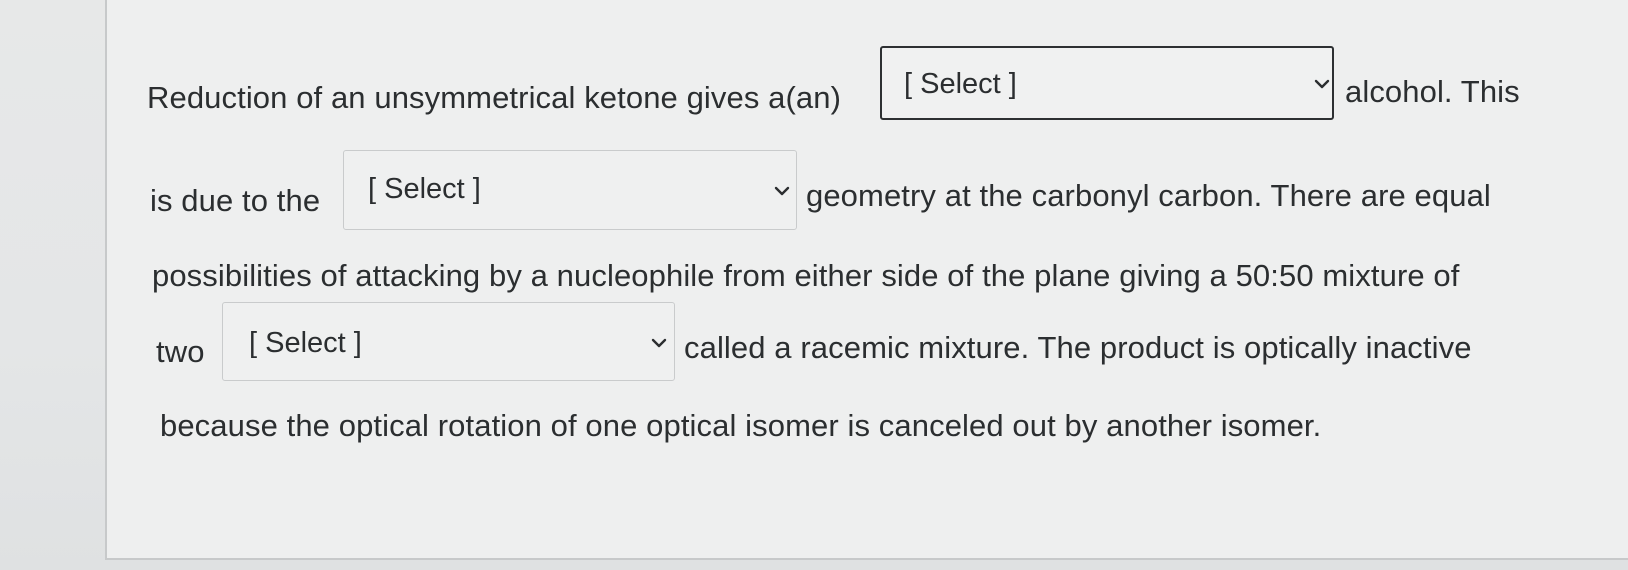 Image resolution: width=1628 pixels, height=570 pixels. I want to click on dropdown-1-value: [ Select ], so click(960, 84).